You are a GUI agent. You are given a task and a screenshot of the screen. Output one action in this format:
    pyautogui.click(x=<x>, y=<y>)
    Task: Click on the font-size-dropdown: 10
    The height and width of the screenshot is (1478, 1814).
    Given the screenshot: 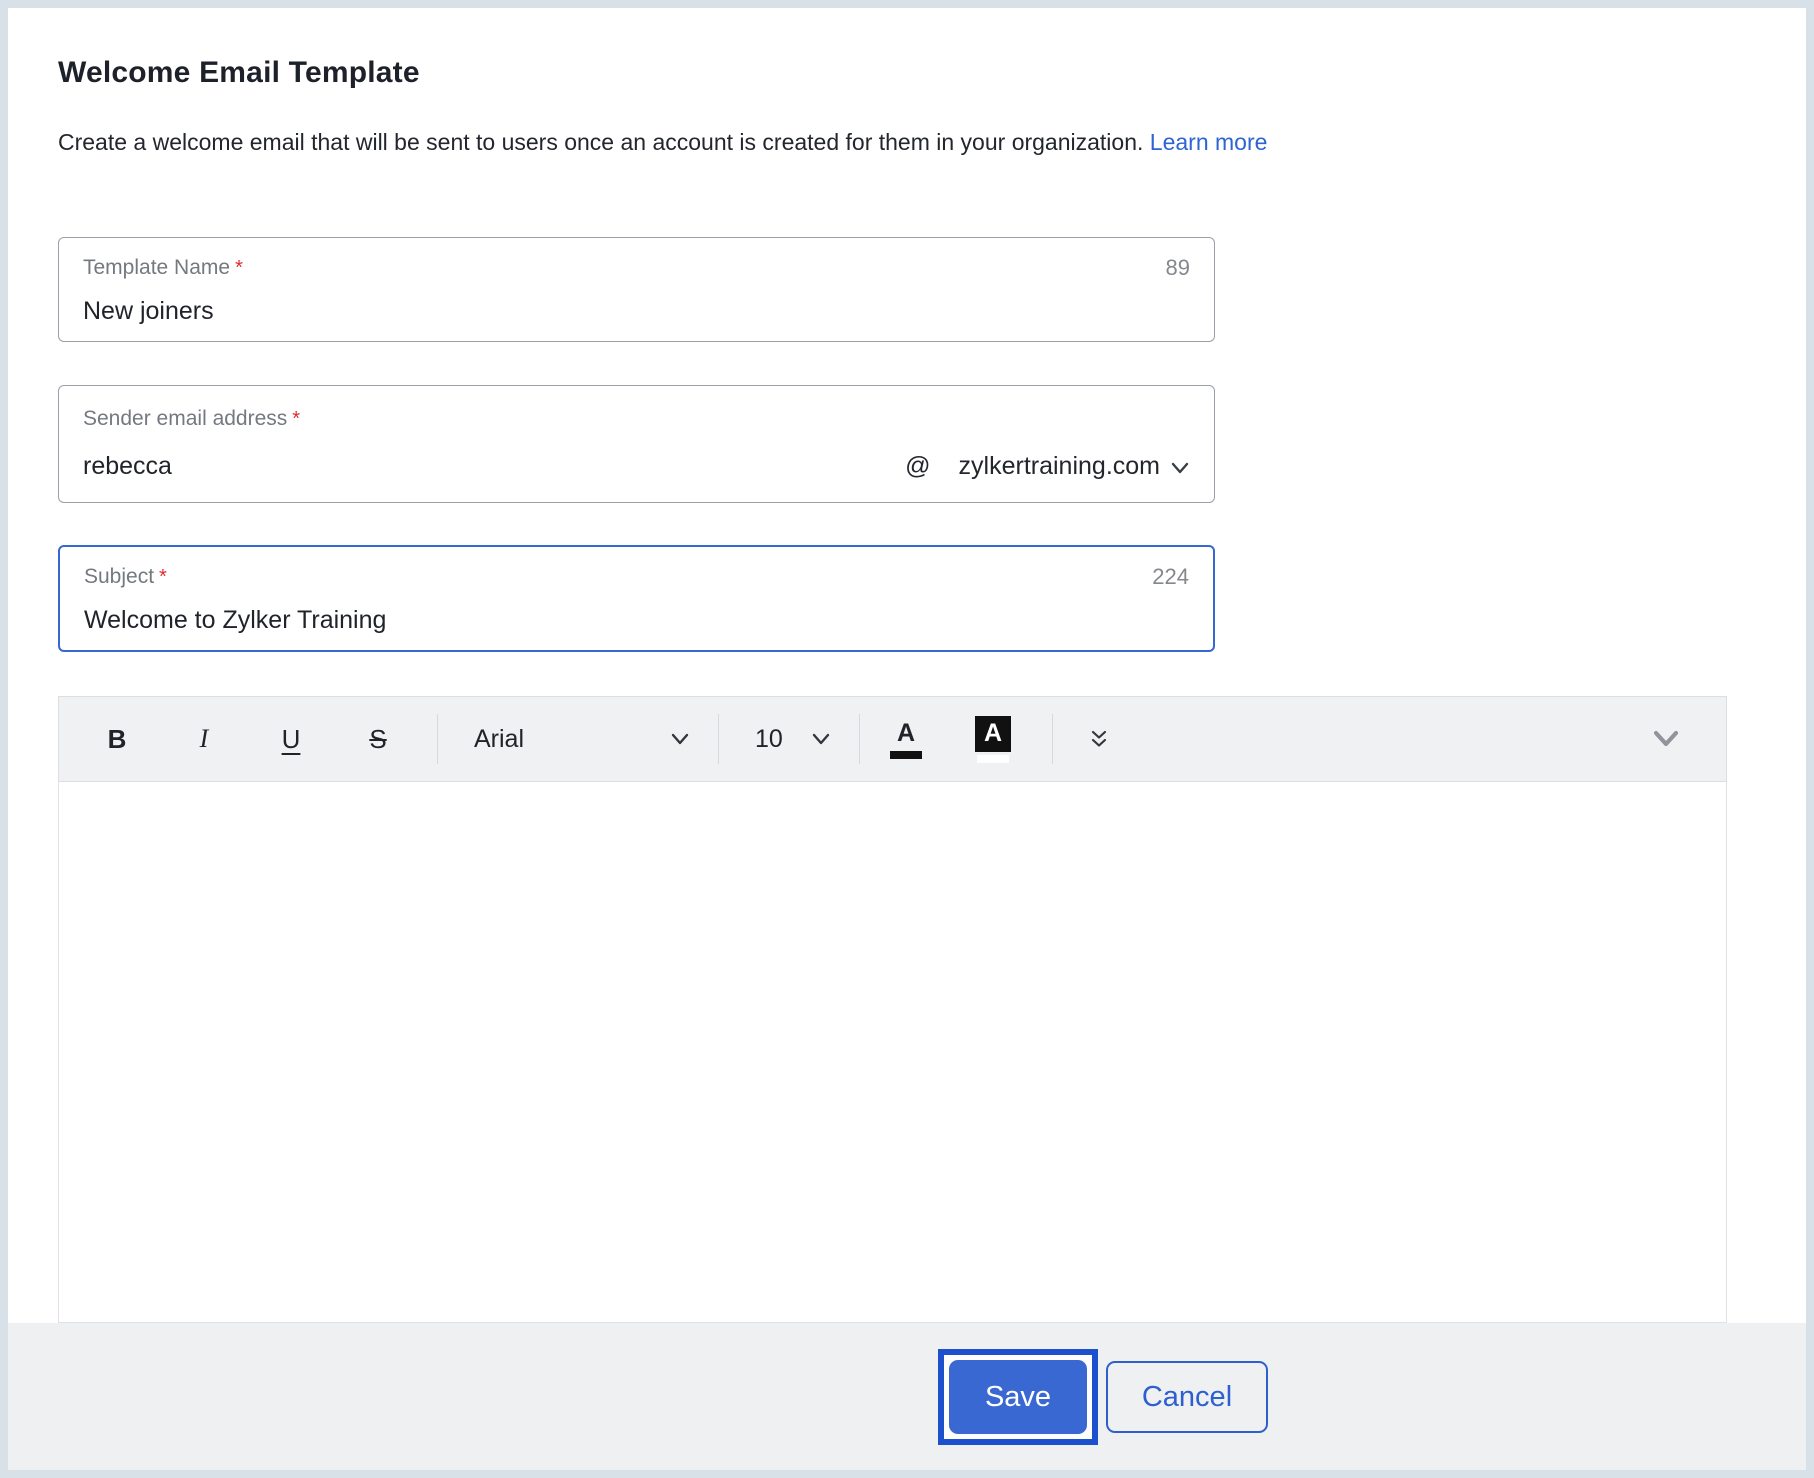 What is the action you would take?
    pyautogui.click(x=792, y=739)
    